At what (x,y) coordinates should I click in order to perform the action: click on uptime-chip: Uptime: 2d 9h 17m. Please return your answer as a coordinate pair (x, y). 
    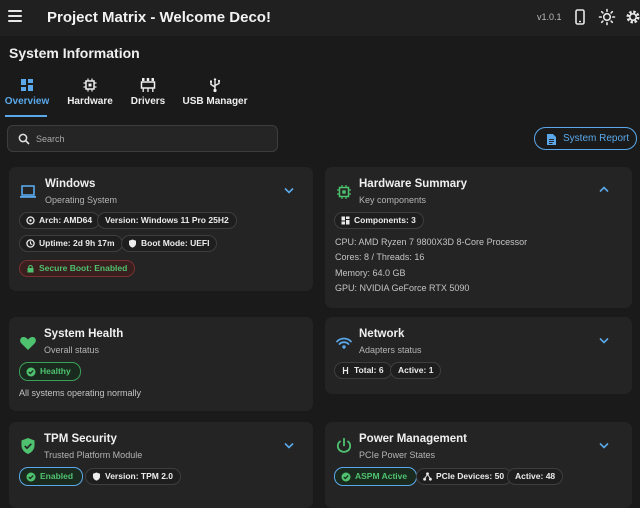
    Looking at the image, I should click on (71, 243).